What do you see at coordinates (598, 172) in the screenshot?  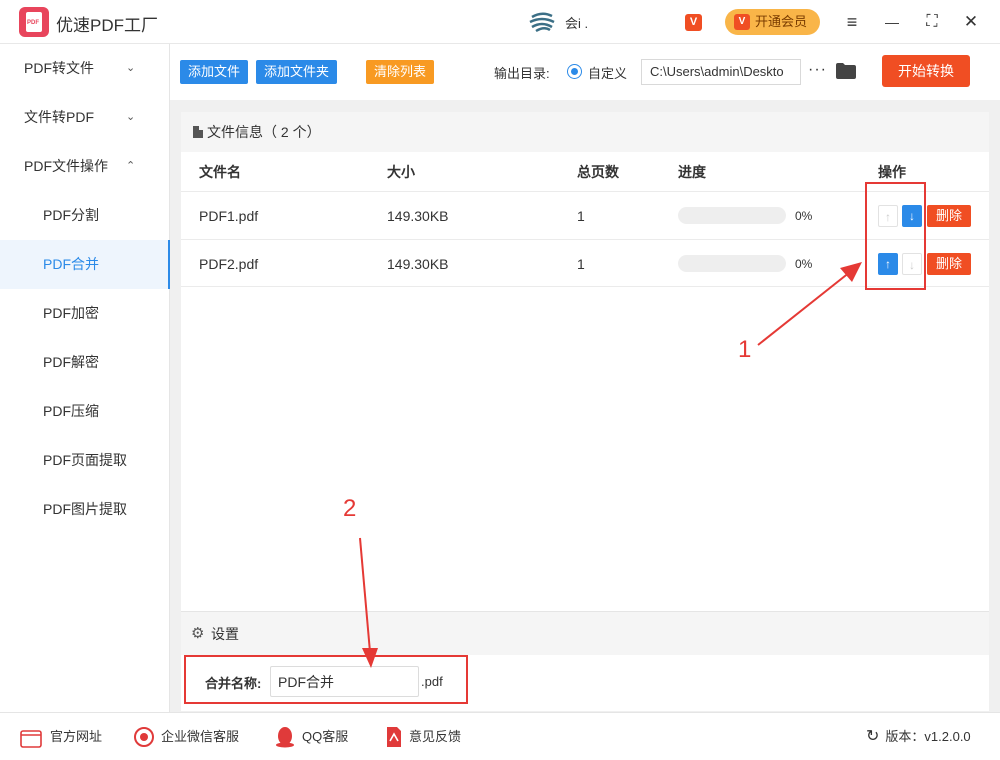 I see `col-header-pages: 总页数` at bounding box center [598, 172].